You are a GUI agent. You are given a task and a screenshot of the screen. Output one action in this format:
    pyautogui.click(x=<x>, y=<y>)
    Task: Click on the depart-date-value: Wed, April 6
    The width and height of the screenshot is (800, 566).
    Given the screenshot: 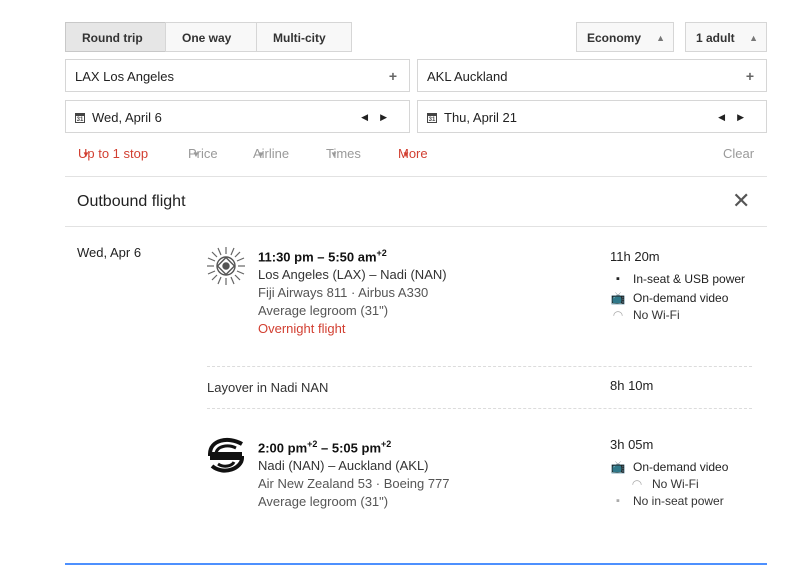 What is the action you would take?
    pyautogui.click(x=127, y=117)
    